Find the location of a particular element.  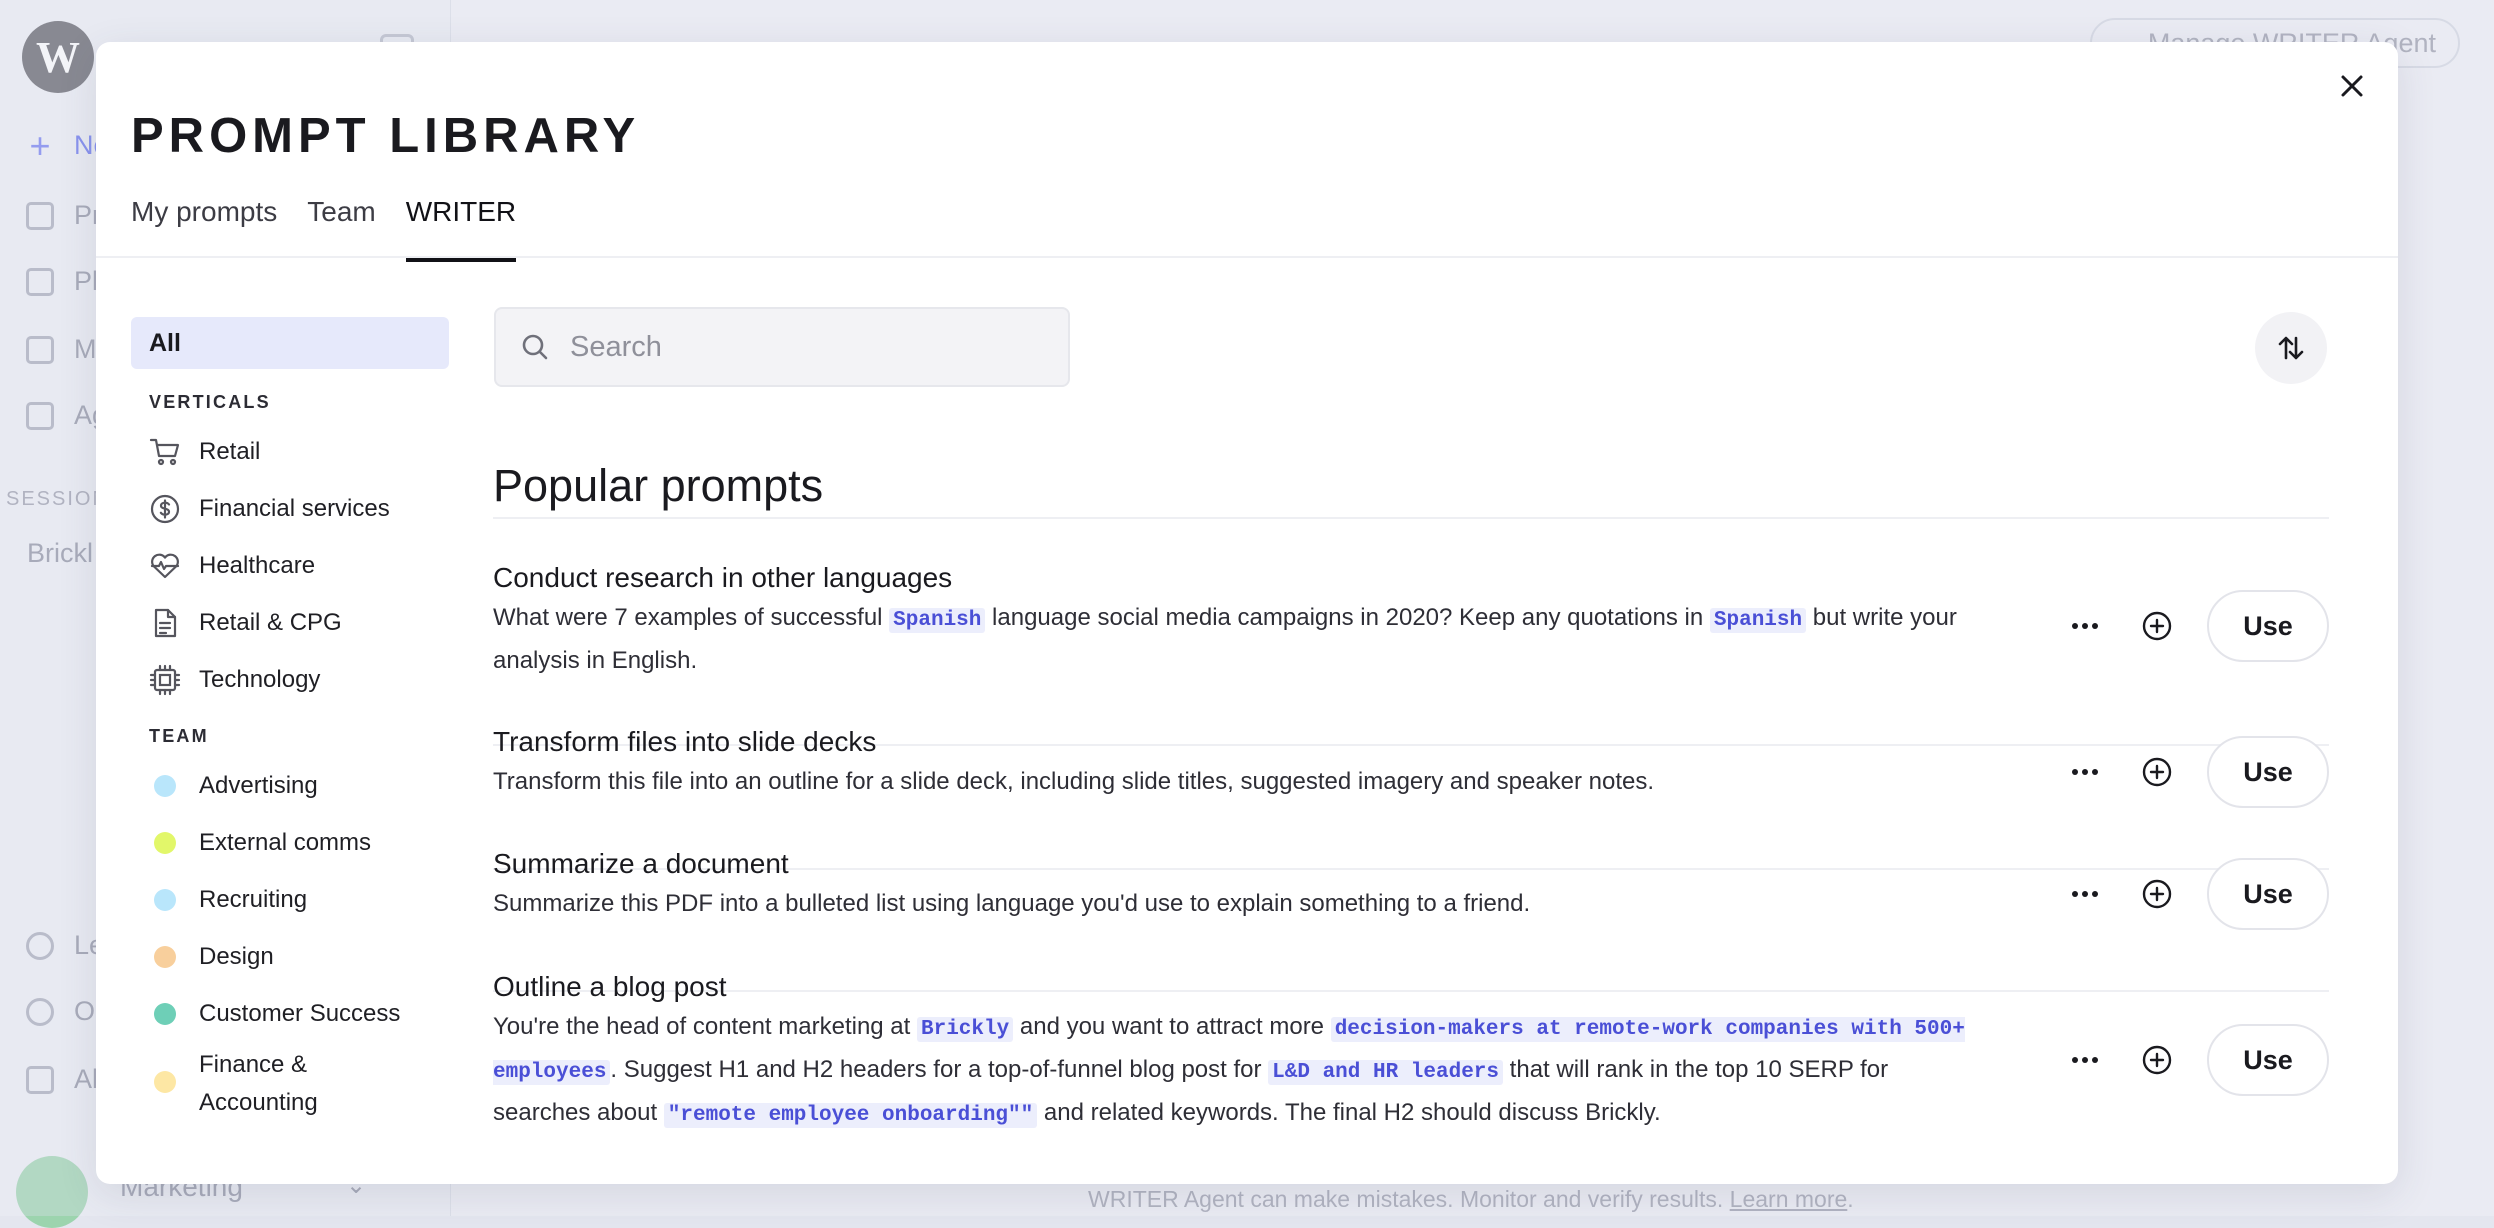

prompt-variable: L&D and HR leaders is located at coordinates (1386, 1072).